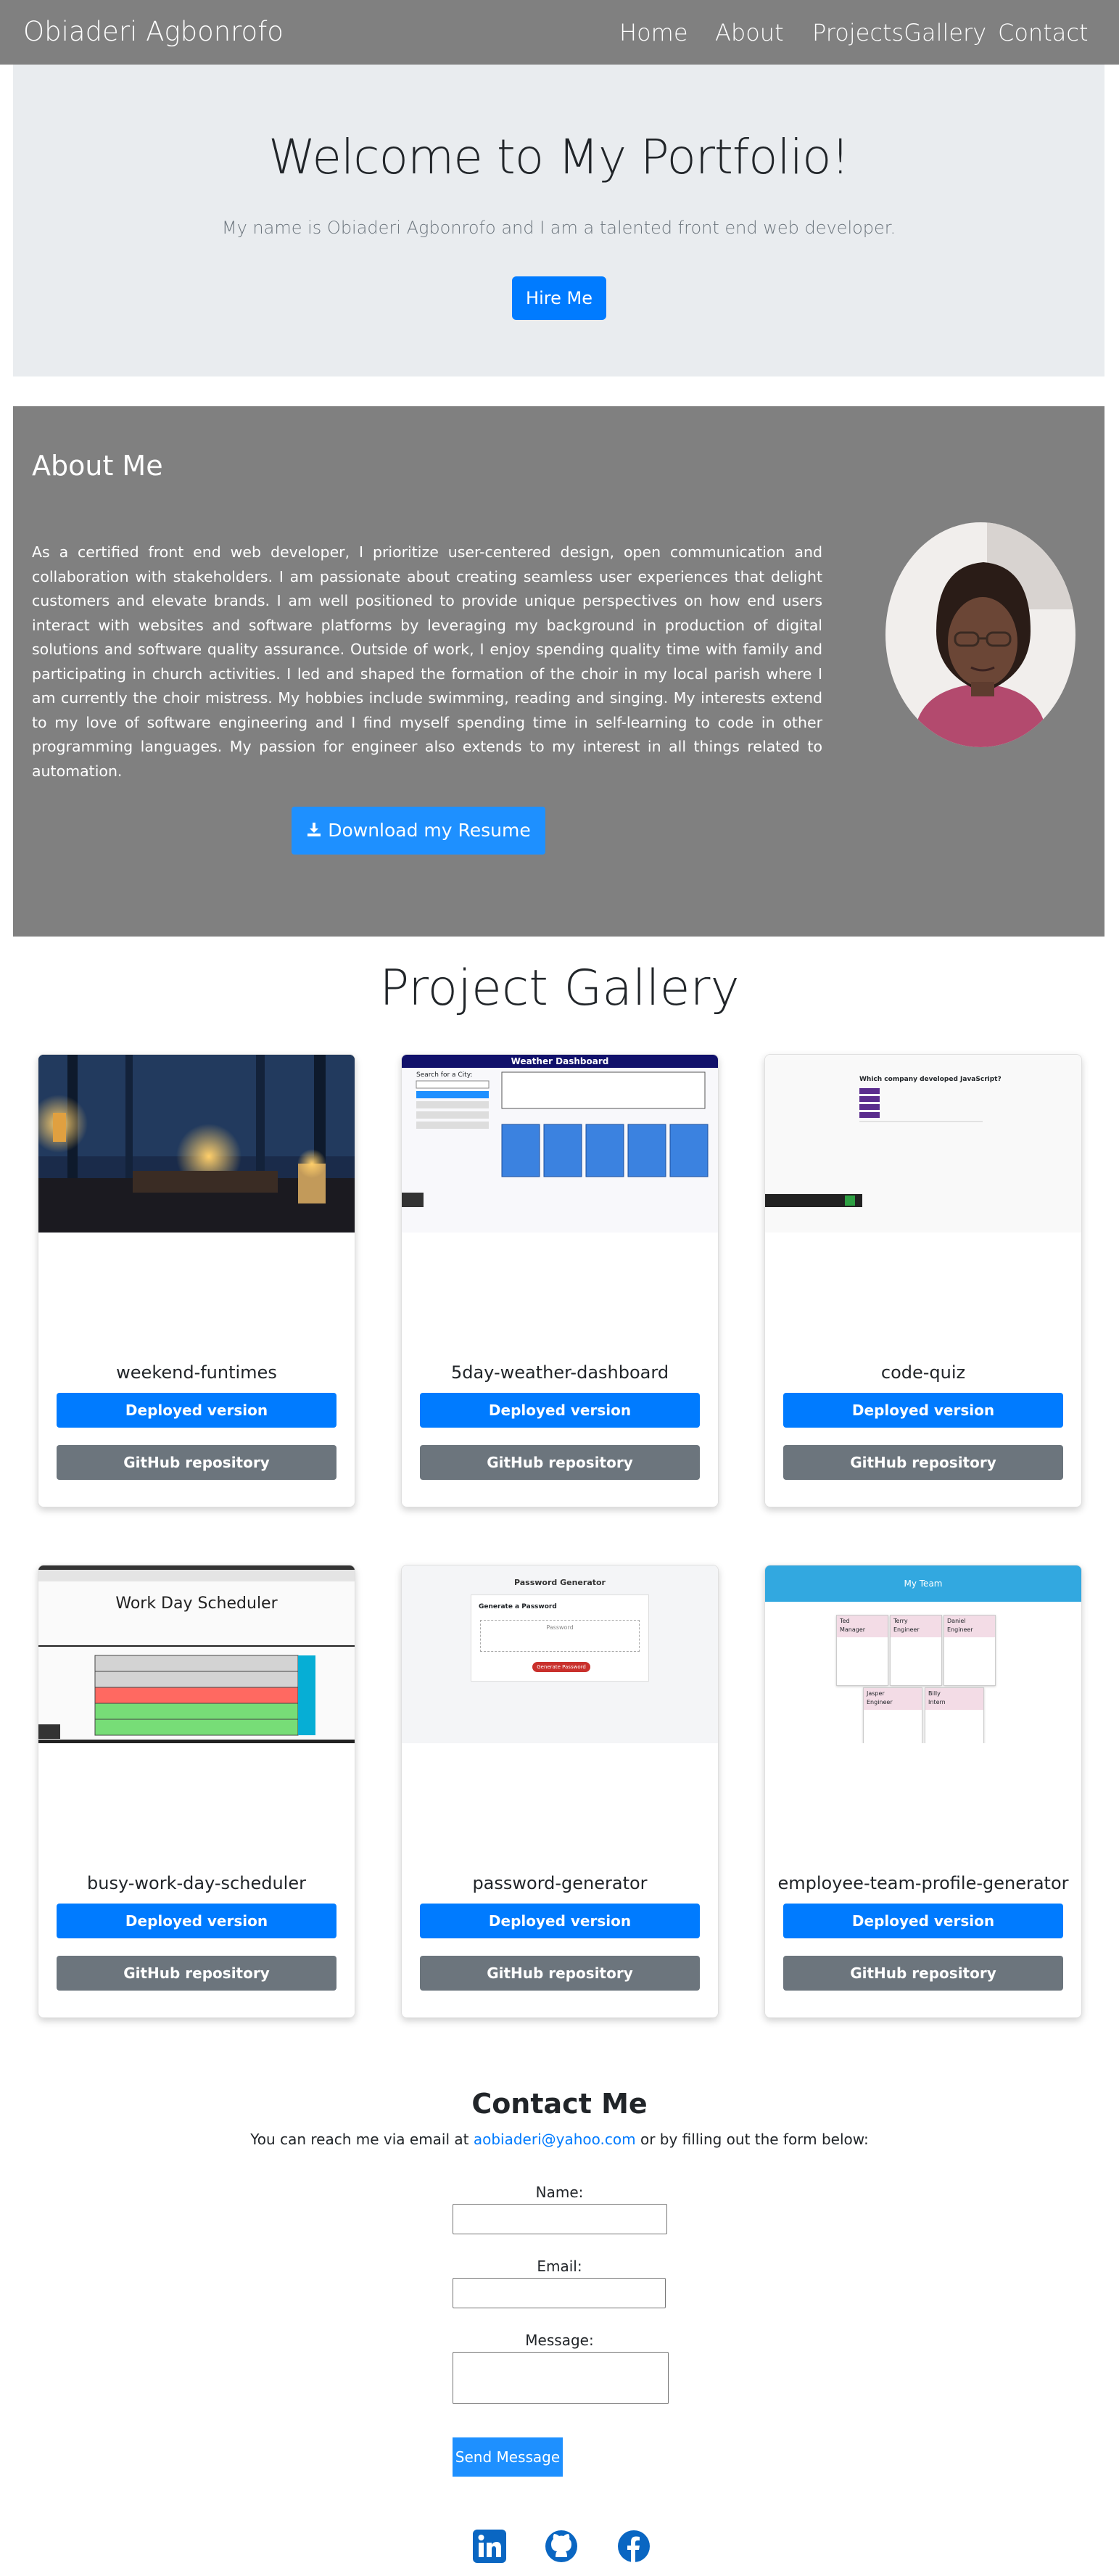  I want to click on email-input, so click(559, 2293).